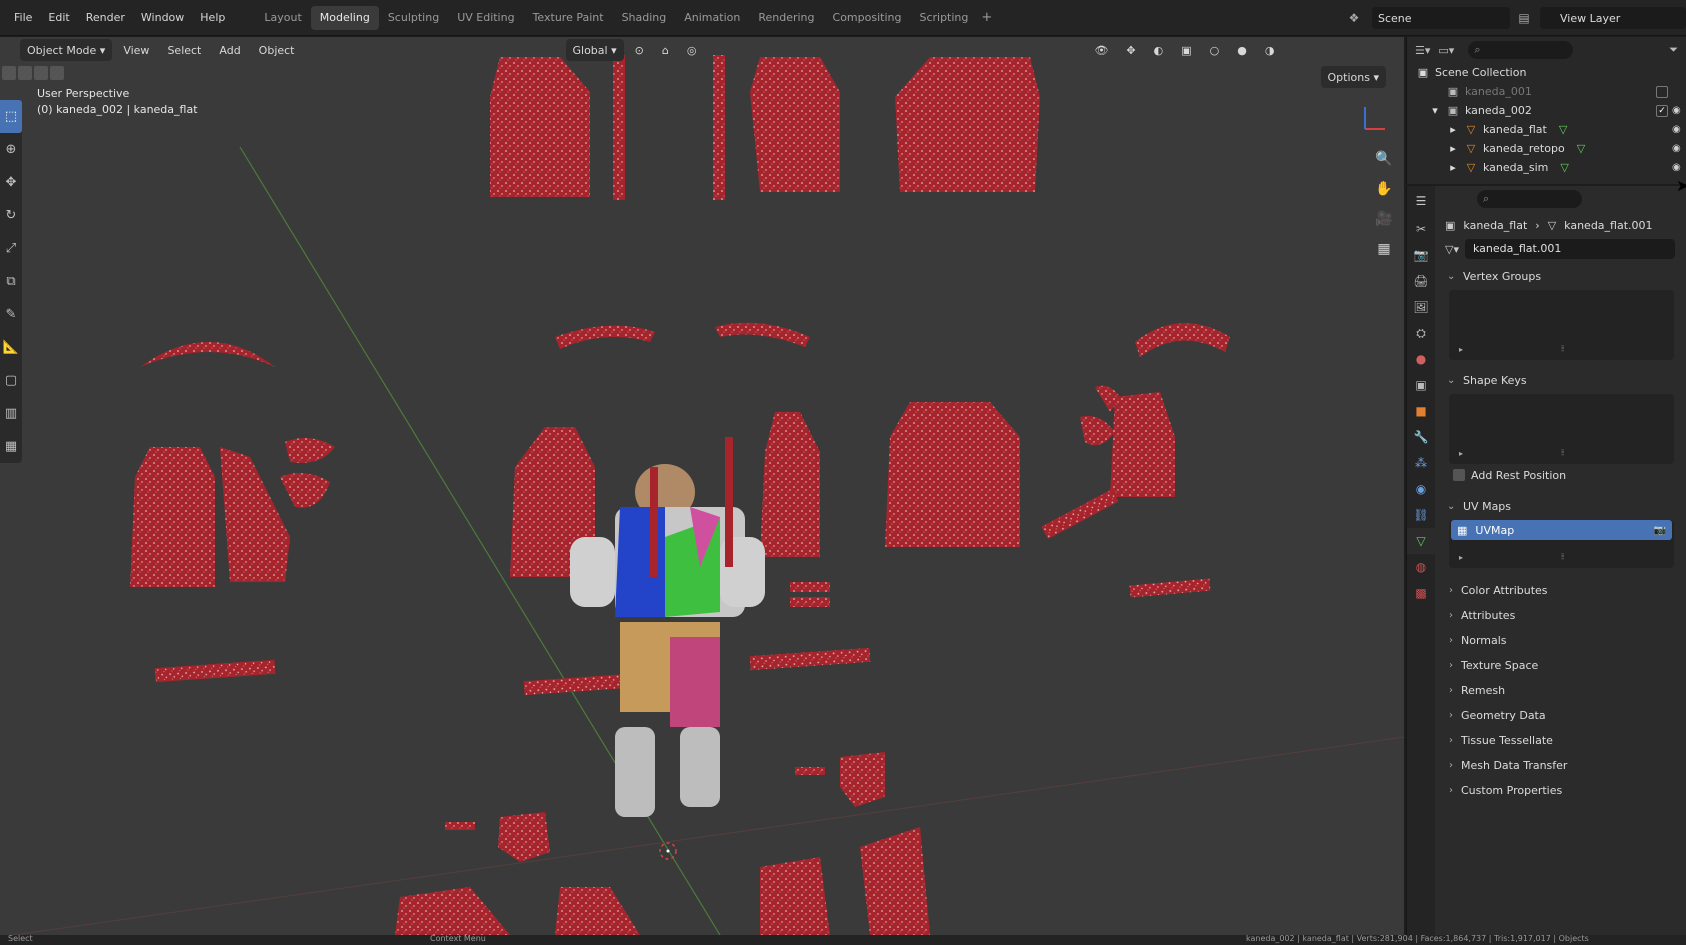 This screenshot has width=1686, height=945. I want to click on world-tab-icon: ●, so click(1421, 359).